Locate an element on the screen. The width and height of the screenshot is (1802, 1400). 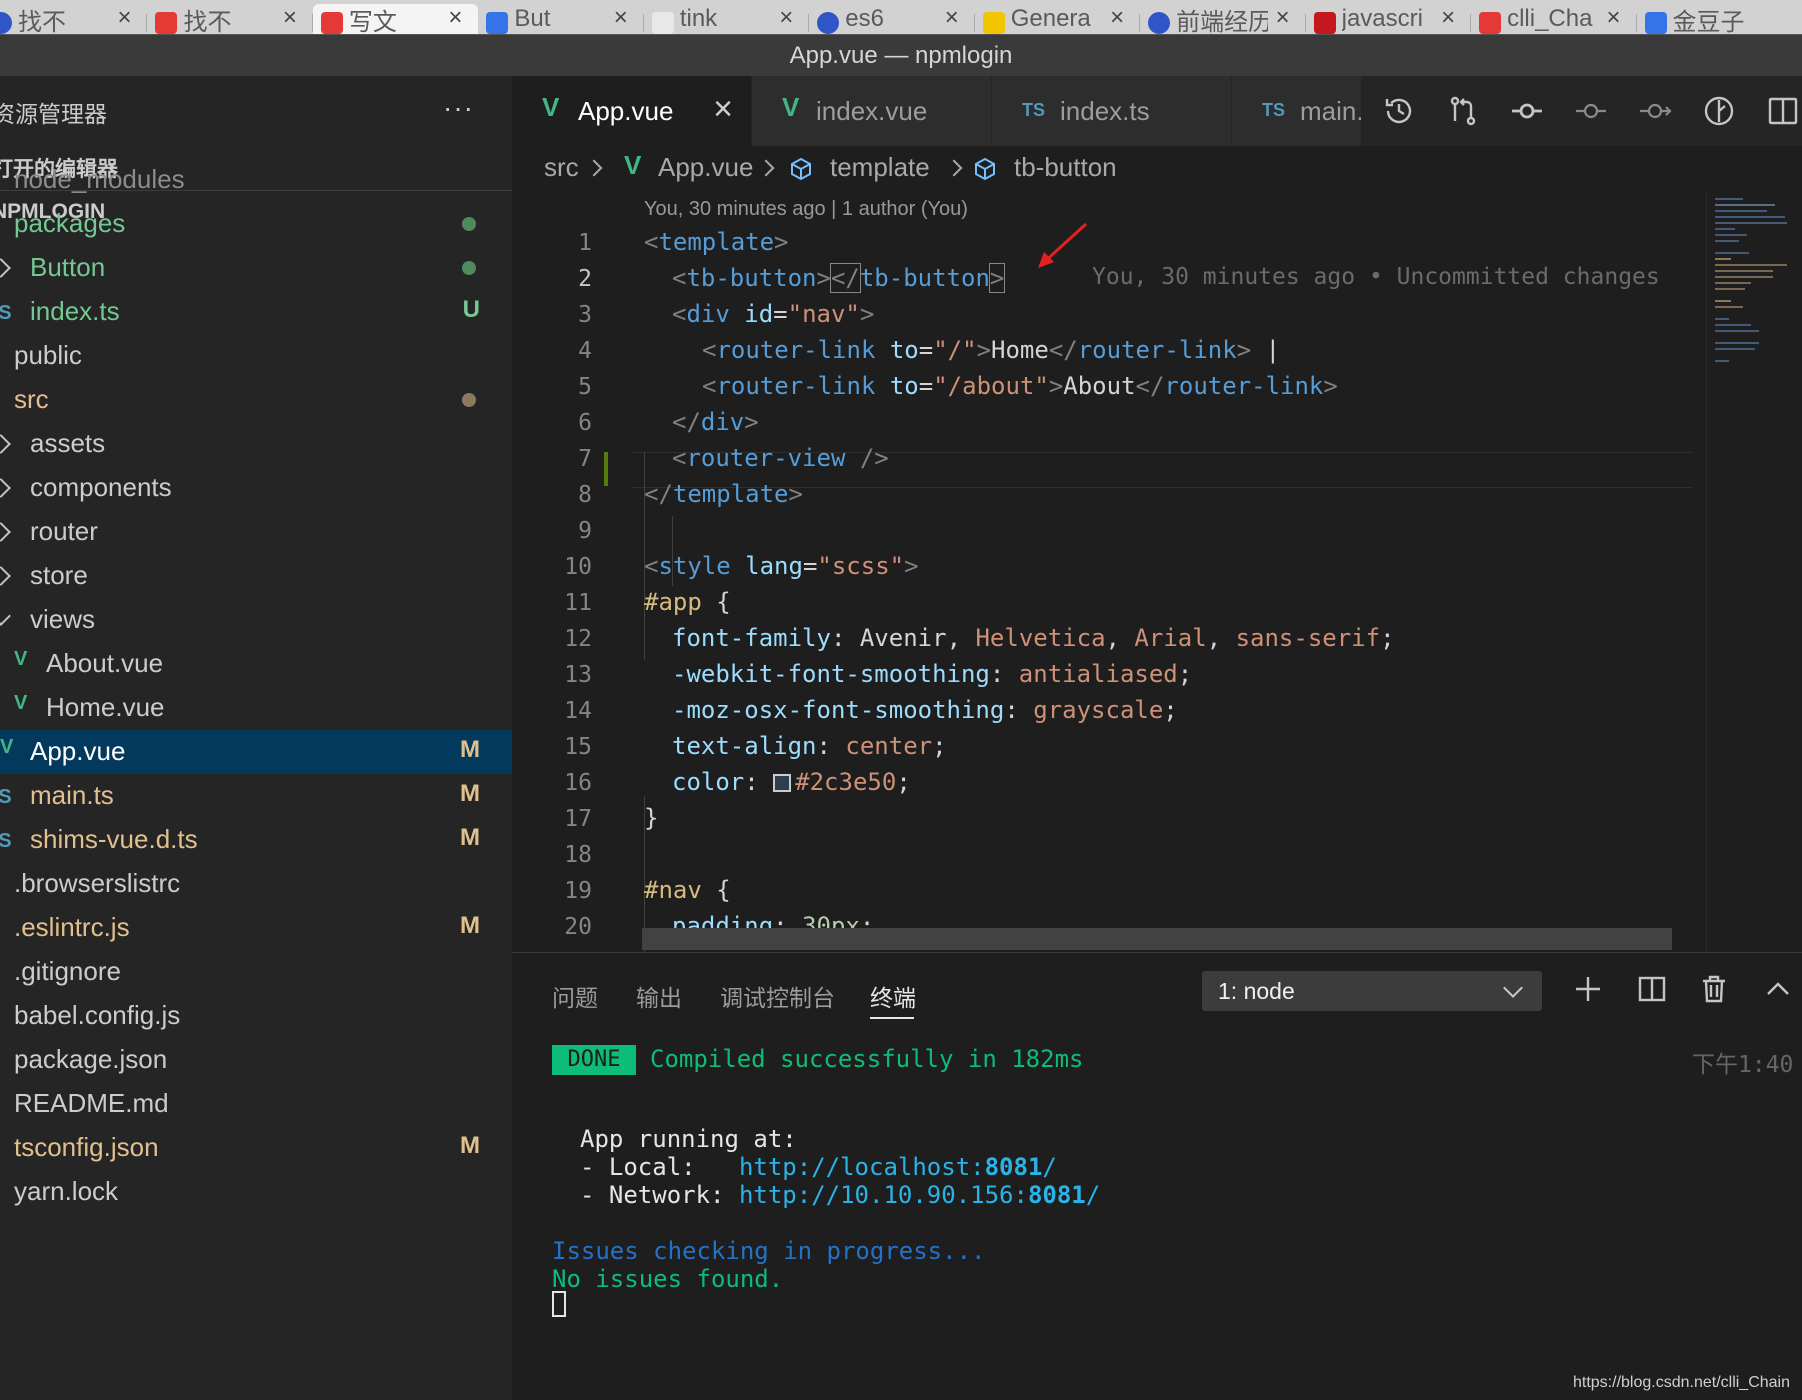
tree-item-main-ts: TS main.ts M is located at coordinates (256, 796).